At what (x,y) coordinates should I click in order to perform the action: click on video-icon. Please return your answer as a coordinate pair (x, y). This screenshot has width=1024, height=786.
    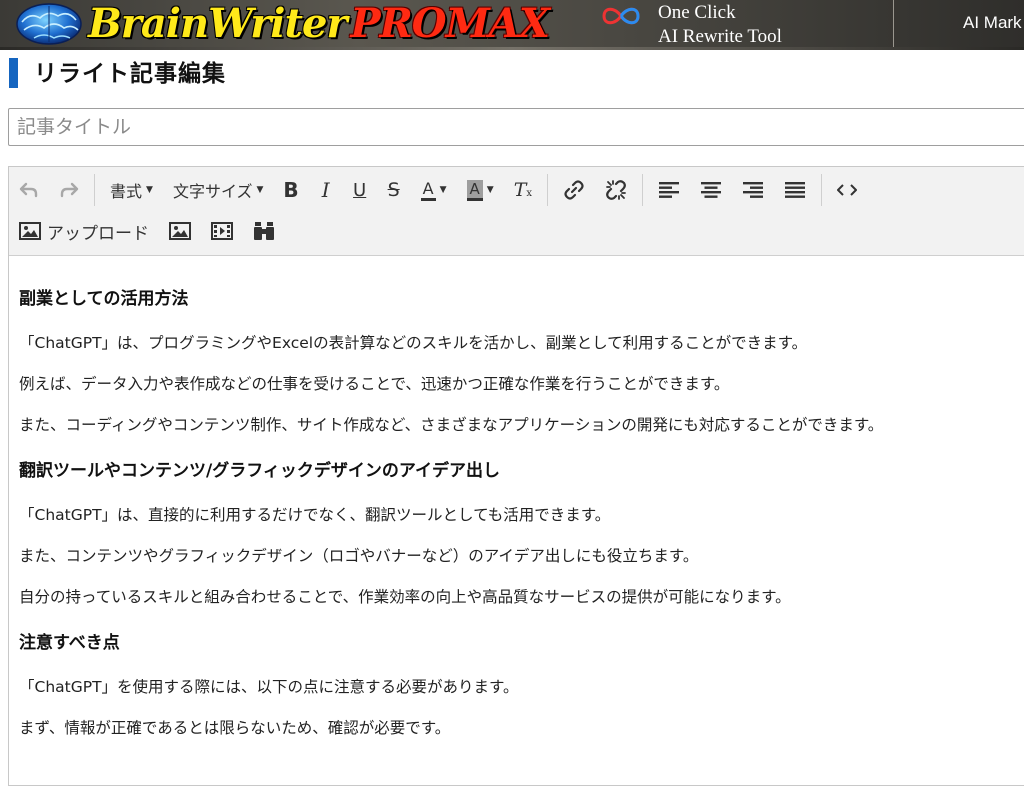
    Looking at the image, I should click on (222, 231).